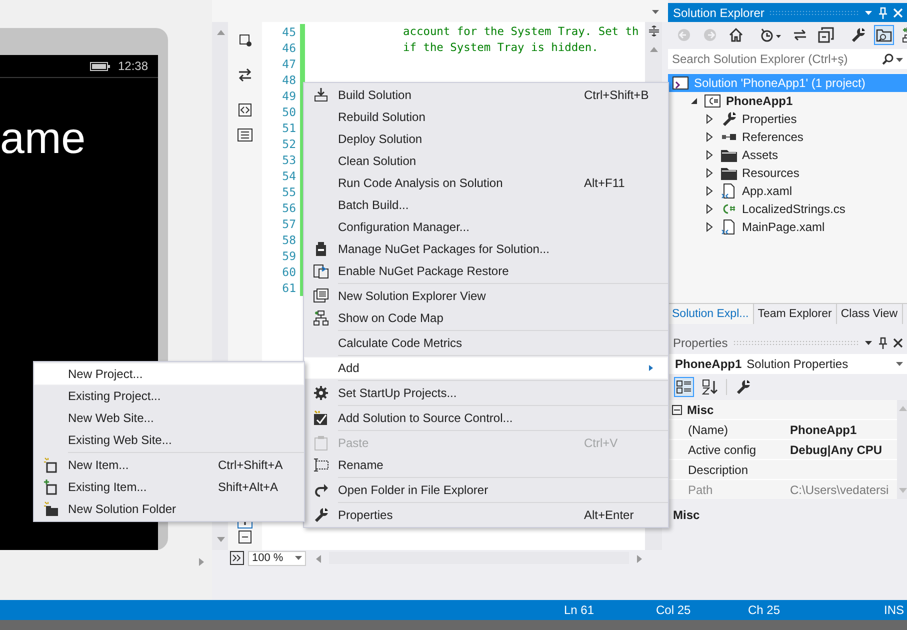 The width and height of the screenshot is (907, 630). I want to click on menu-item: Existing Item... Shift+Alt+A, so click(169, 487).